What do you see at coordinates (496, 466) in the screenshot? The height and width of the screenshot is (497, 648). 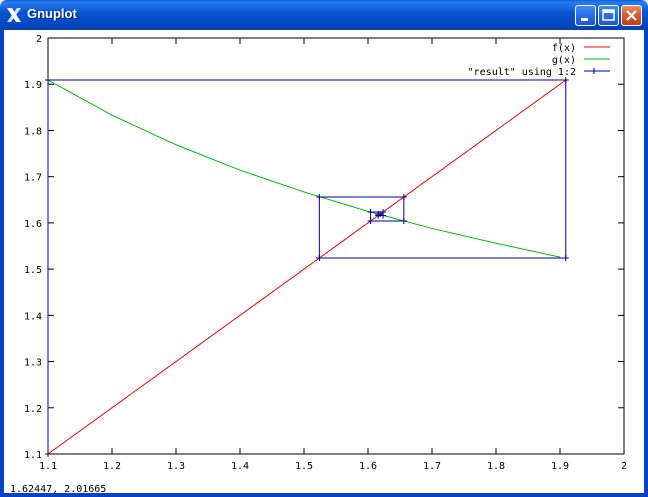 I see `x-tick-label: 1.8` at bounding box center [496, 466].